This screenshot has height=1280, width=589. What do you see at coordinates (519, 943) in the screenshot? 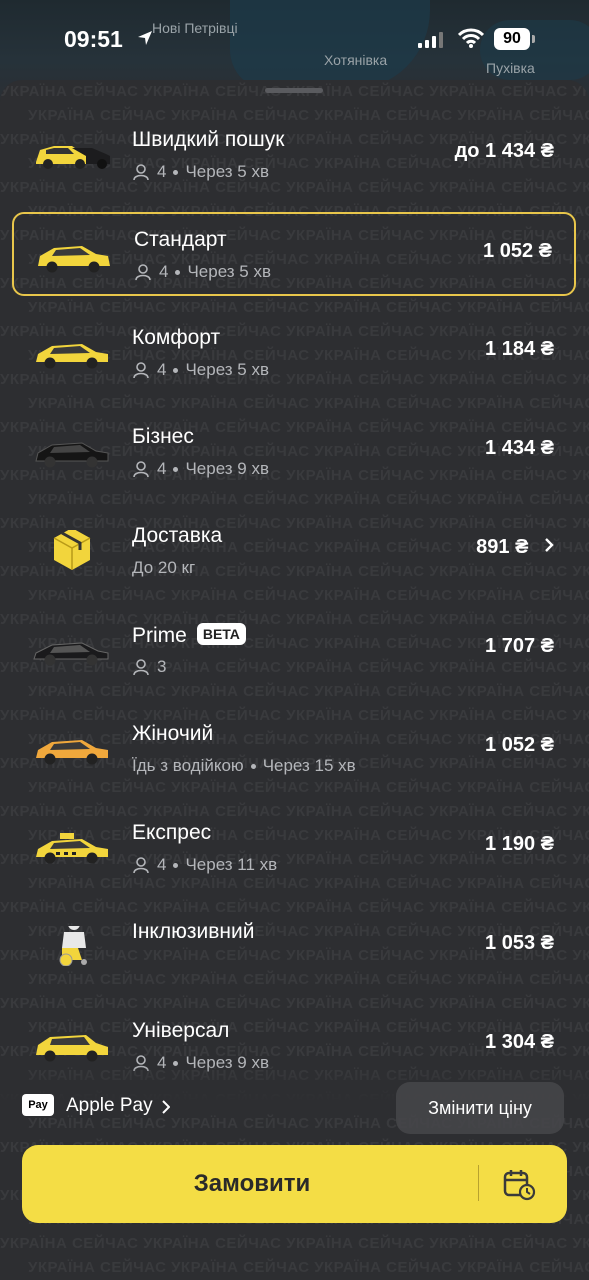
I see `tariff-price: 1 053 ₴` at bounding box center [519, 943].